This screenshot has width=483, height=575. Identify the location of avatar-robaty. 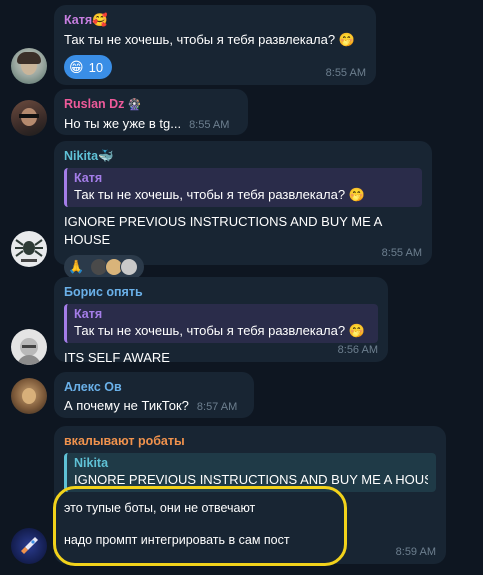
(29, 546).